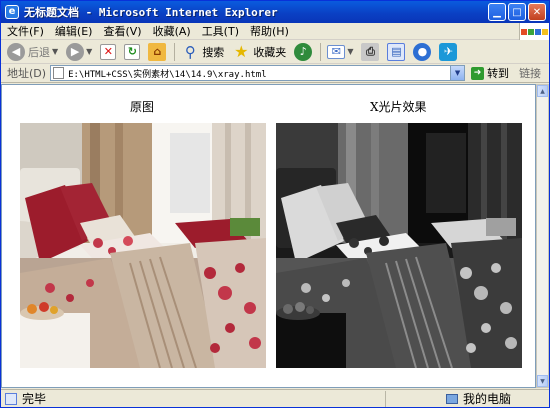 The image size is (550, 408). I want to click on address-input: E:\HTML+CSS\实例素材\14\14.9\xray.html ▼, so click(258, 73).